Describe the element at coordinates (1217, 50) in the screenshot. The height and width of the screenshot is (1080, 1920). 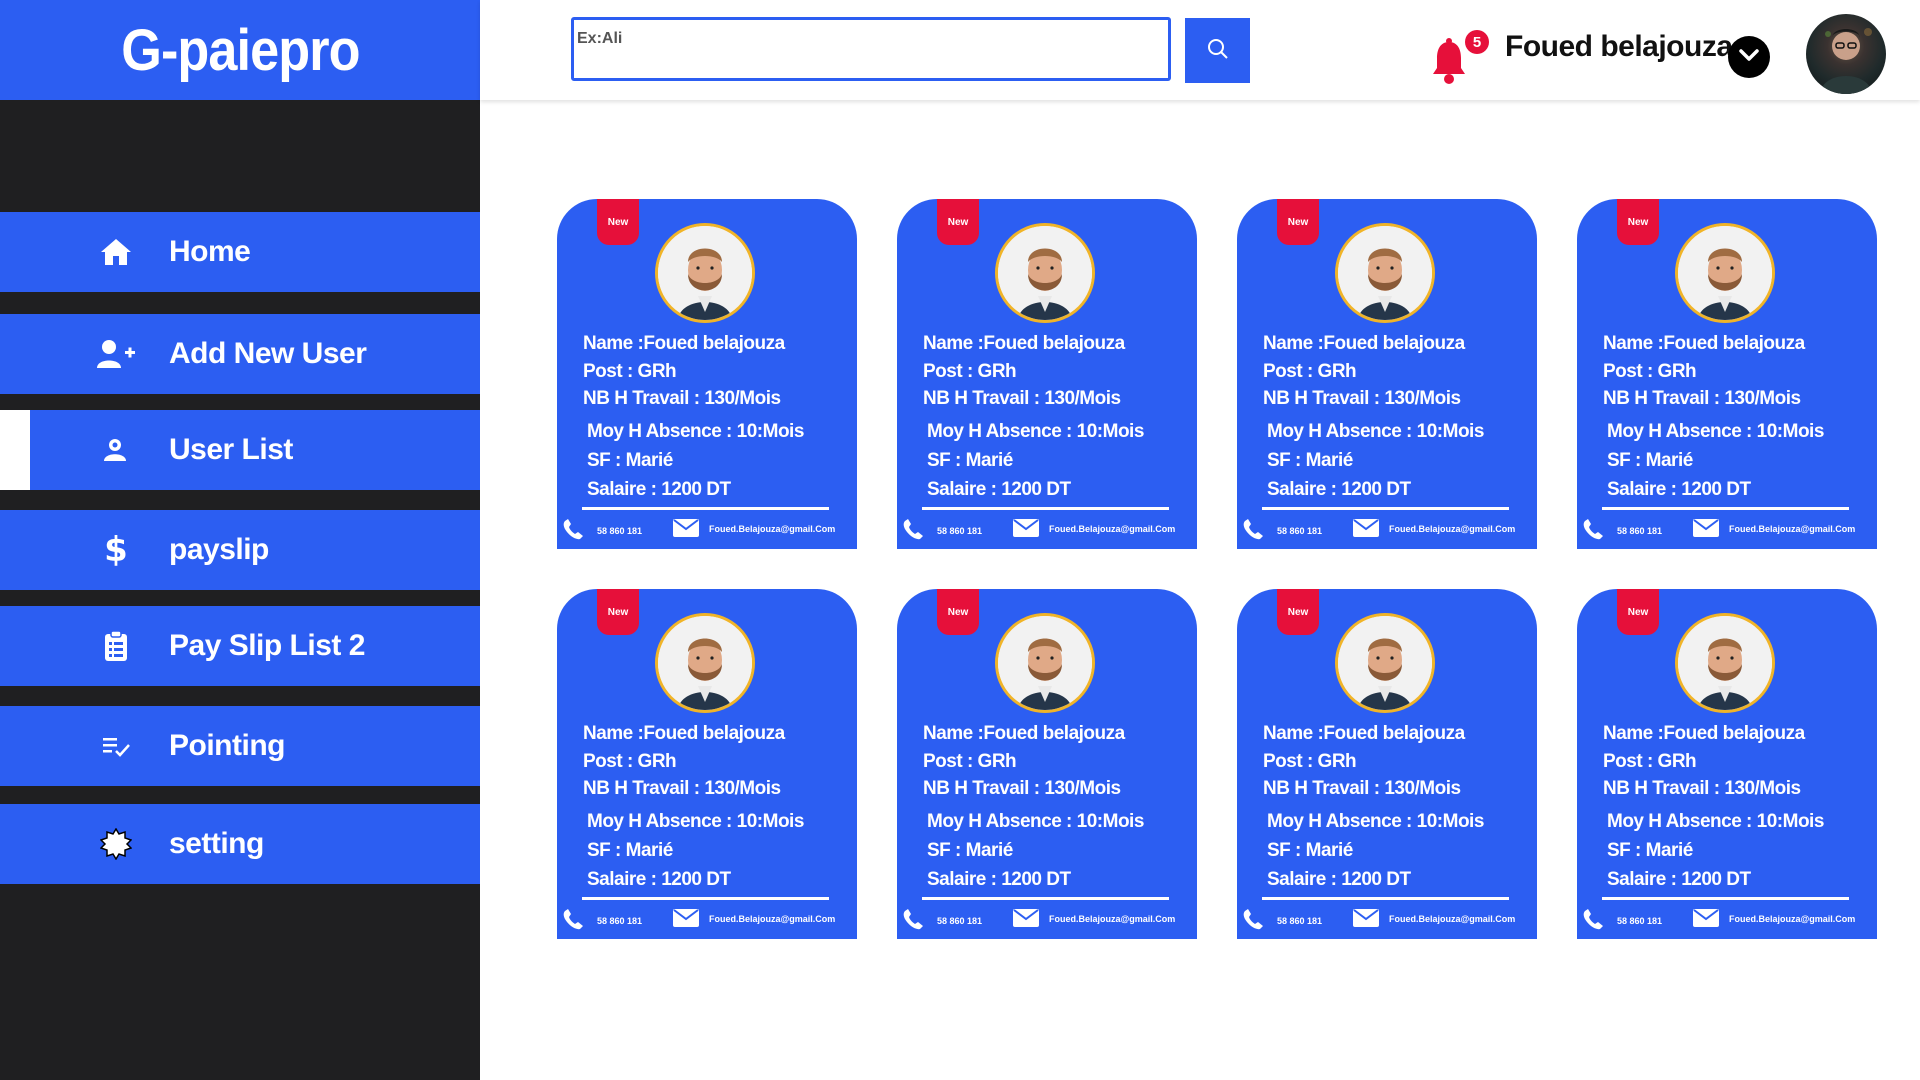
I see `search-button` at that location.